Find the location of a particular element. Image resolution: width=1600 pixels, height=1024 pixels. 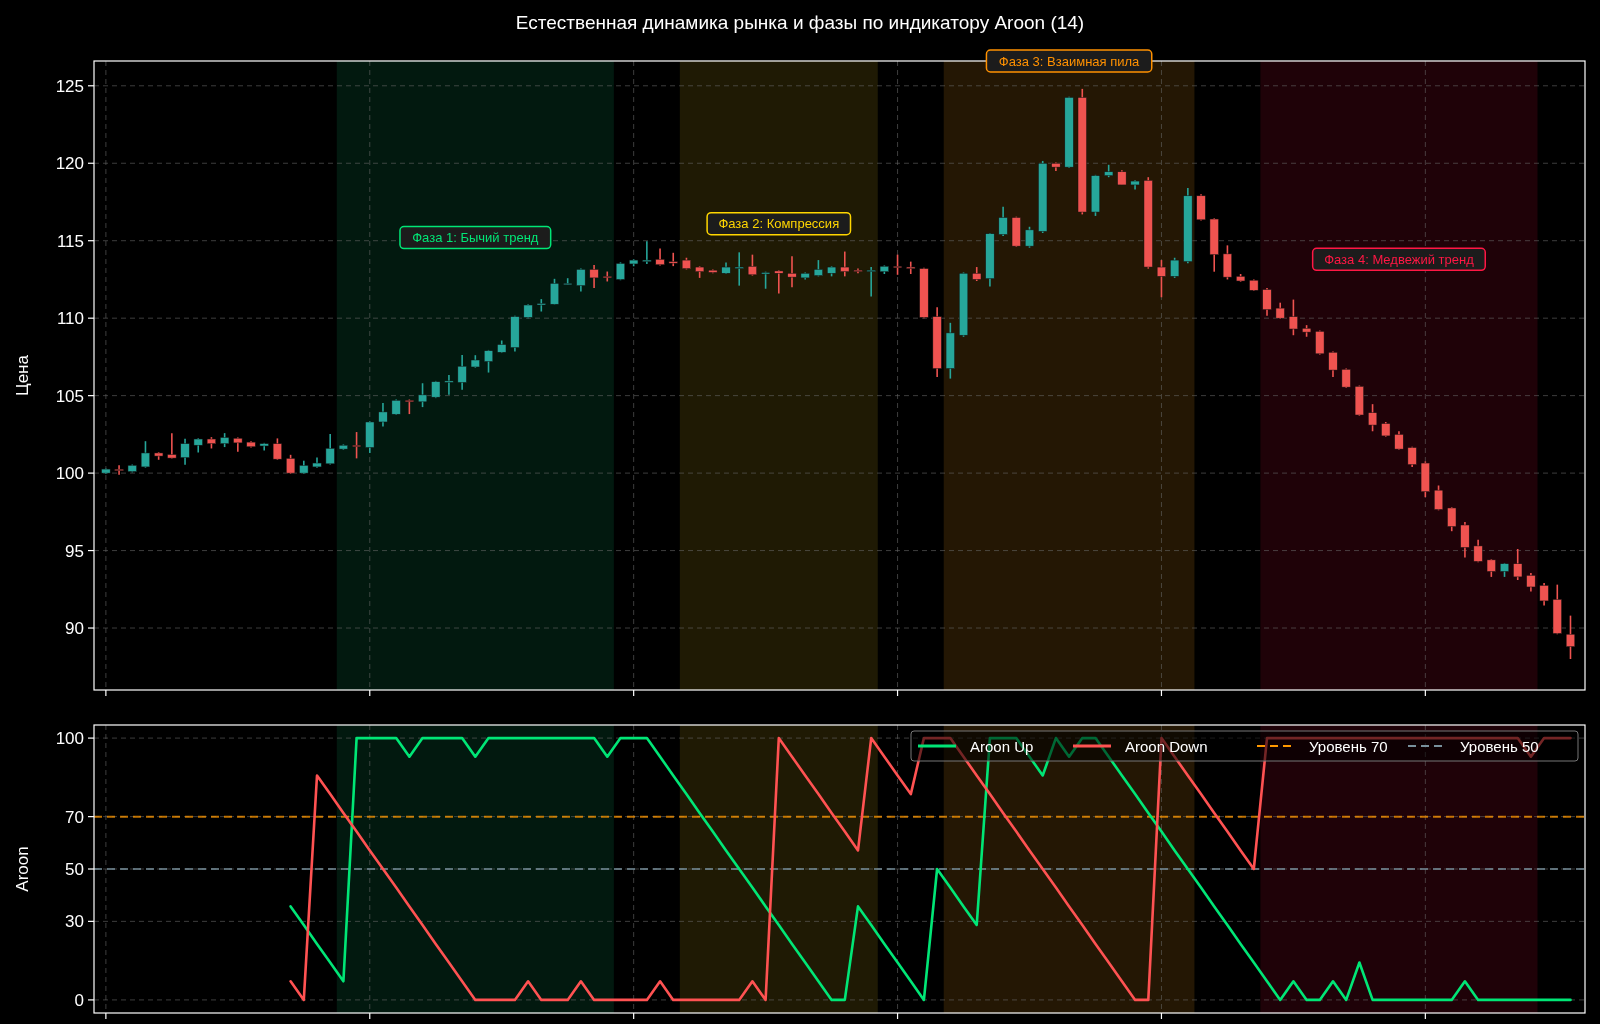

y-tick-label: 110 is located at coordinates (70, 319).